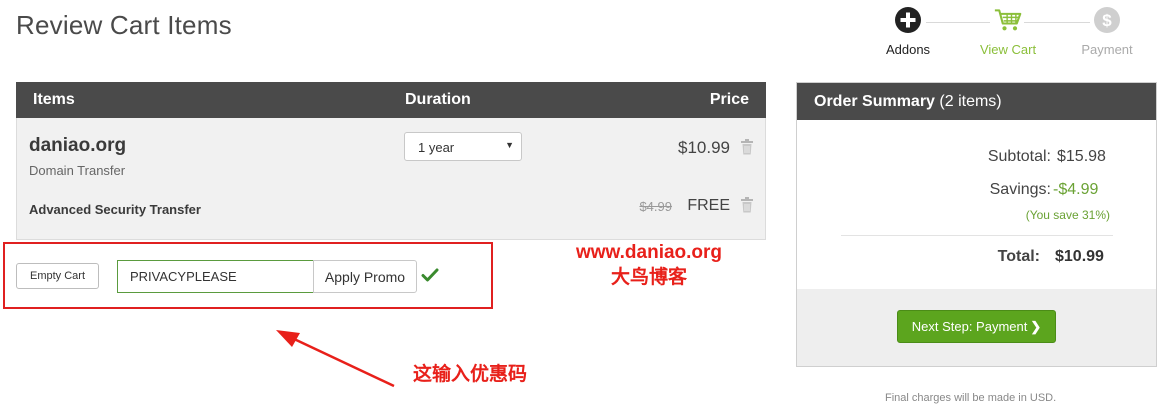 The height and width of the screenshot is (416, 1158). What do you see at coordinates (649, 265) in the screenshot?
I see `watermark: www.daniao.org 大鸟博客` at bounding box center [649, 265].